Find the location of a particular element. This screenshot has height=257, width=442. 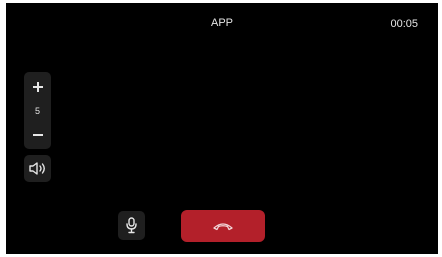

plus-icon is located at coordinates (37, 87).